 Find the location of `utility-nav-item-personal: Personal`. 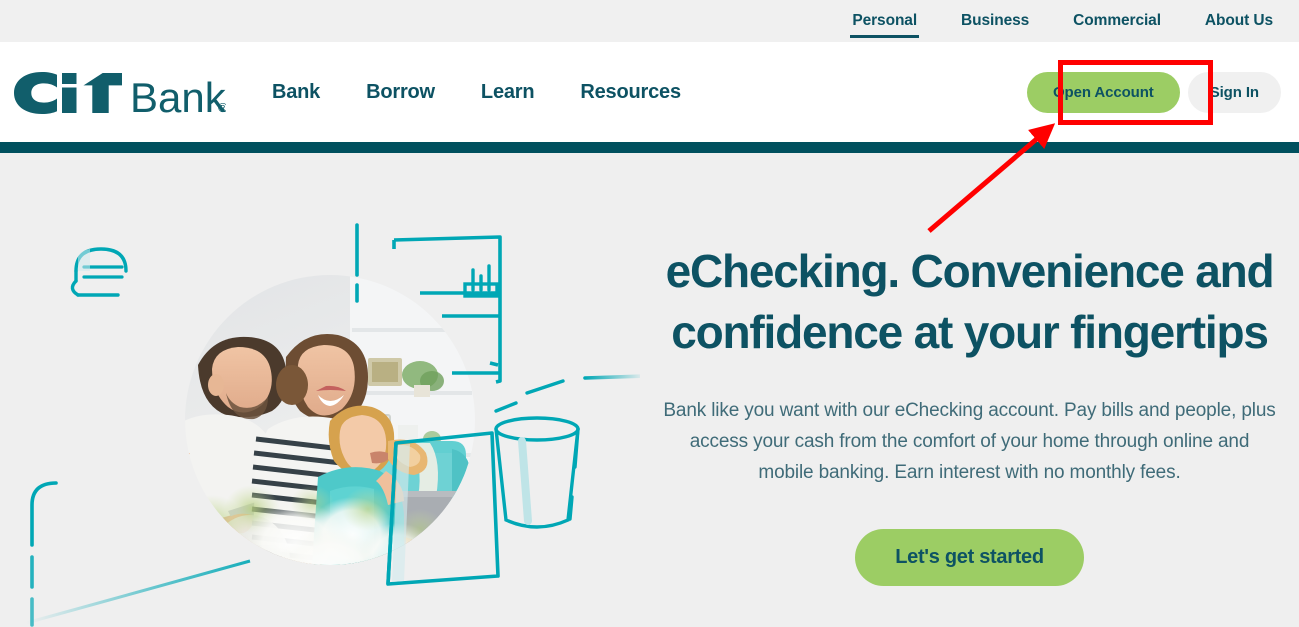

utility-nav-item-personal: Personal is located at coordinates (884, 21).